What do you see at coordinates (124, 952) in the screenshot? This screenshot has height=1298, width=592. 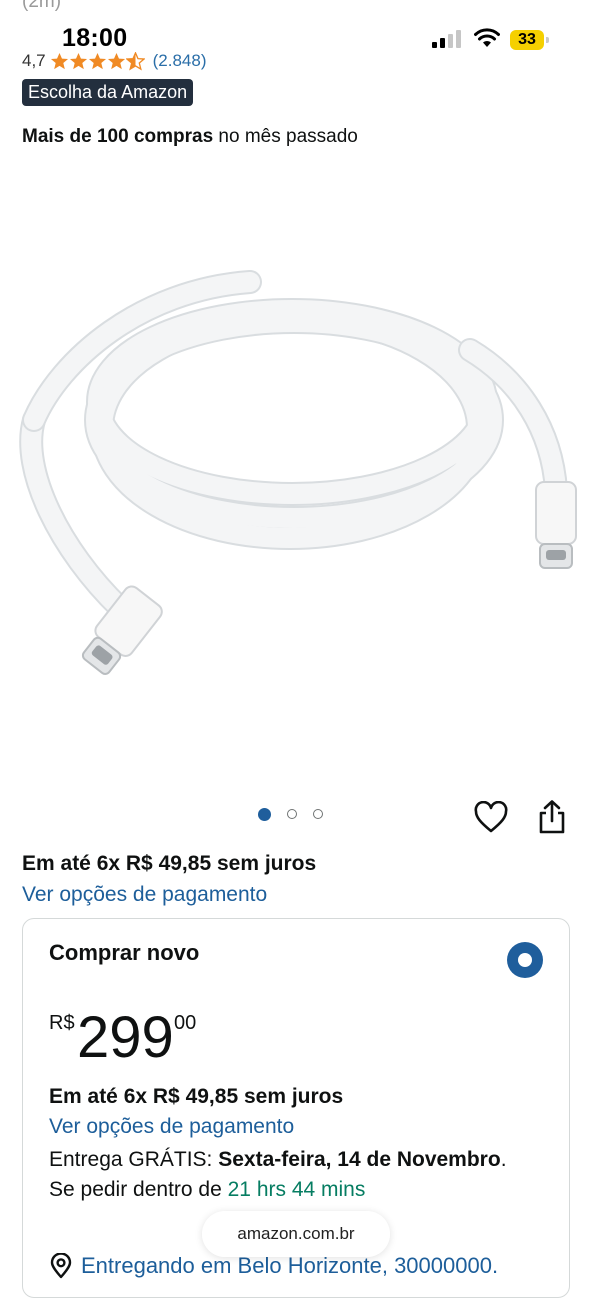 I see `buy-new-title: Comprar novo` at bounding box center [124, 952].